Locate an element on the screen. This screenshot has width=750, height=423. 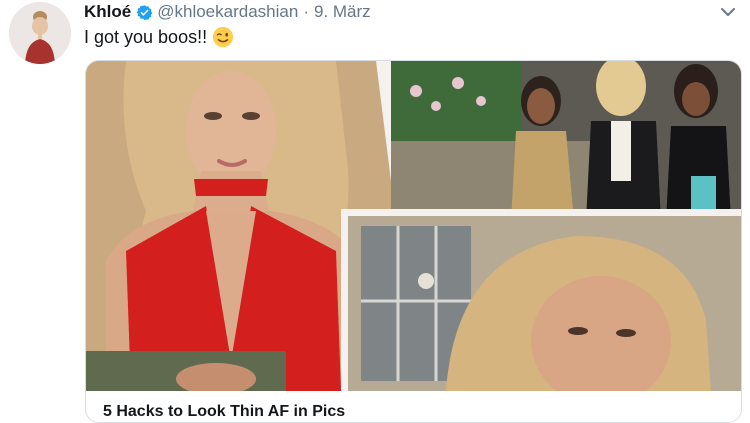
avatar is located at coordinates (40, 33).